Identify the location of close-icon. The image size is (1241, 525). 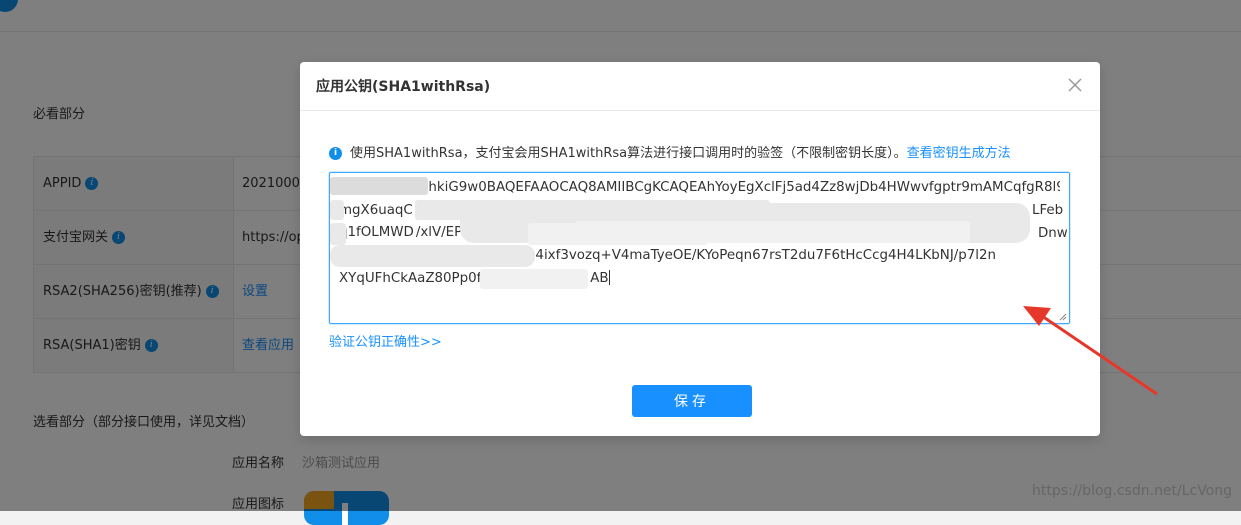
(1075, 85).